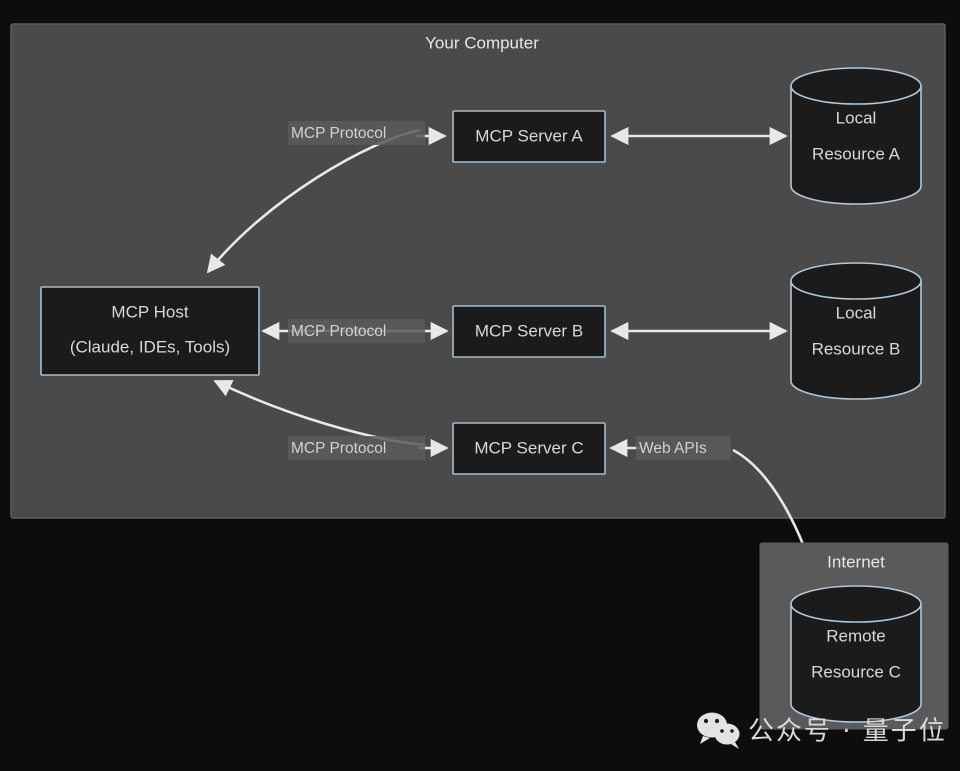 Image resolution: width=960 pixels, height=771 pixels. Describe the element at coordinates (856, 136) in the screenshot. I see `node-local-resource-a: Local Resource A` at that location.